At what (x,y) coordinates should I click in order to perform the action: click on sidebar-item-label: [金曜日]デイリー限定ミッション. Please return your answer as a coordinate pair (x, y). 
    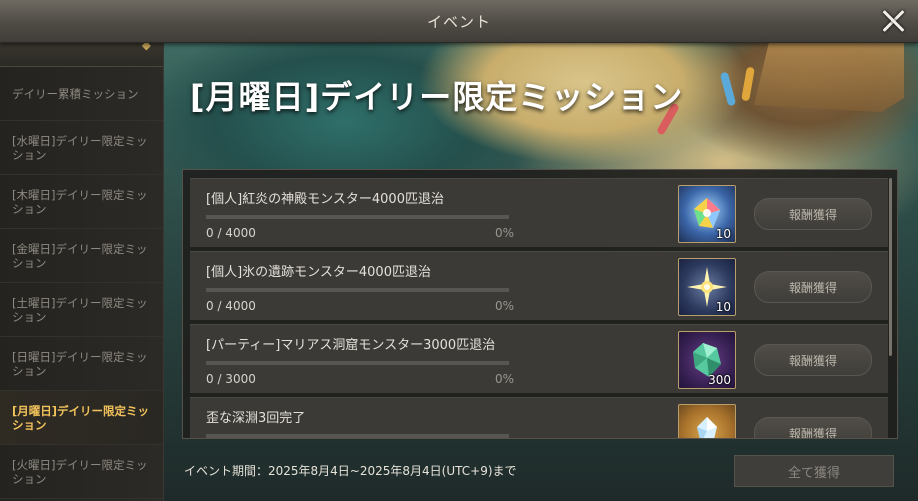
    Looking at the image, I should click on (80, 255).